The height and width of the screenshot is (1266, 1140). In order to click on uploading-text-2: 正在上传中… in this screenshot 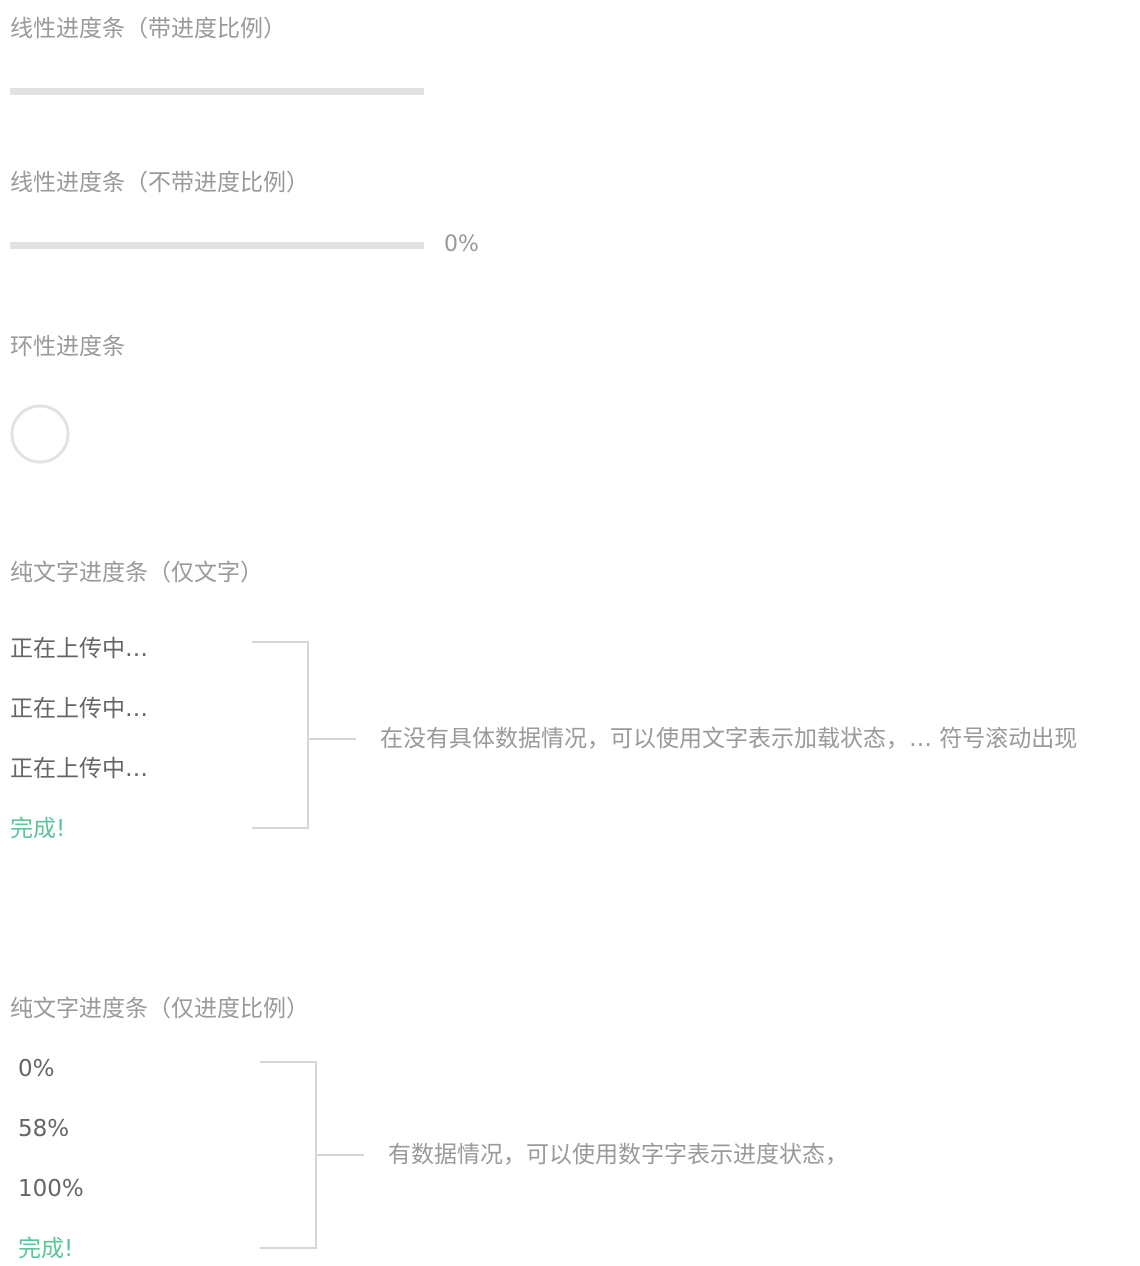, I will do `click(79, 709)`.